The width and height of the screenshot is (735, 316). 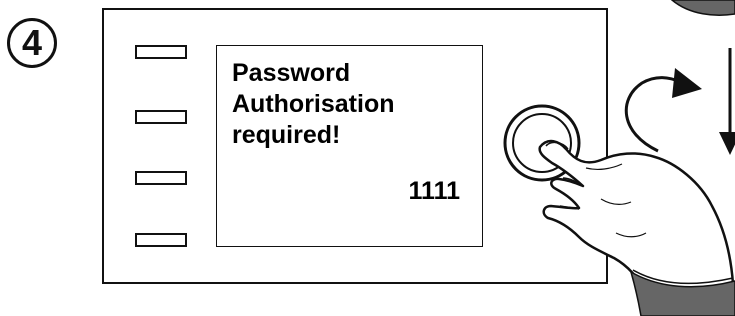 What do you see at coordinates (702, 8) in the screenshot?
I see `hand-sleeve-top-icon` at bounding box center [702, 8].